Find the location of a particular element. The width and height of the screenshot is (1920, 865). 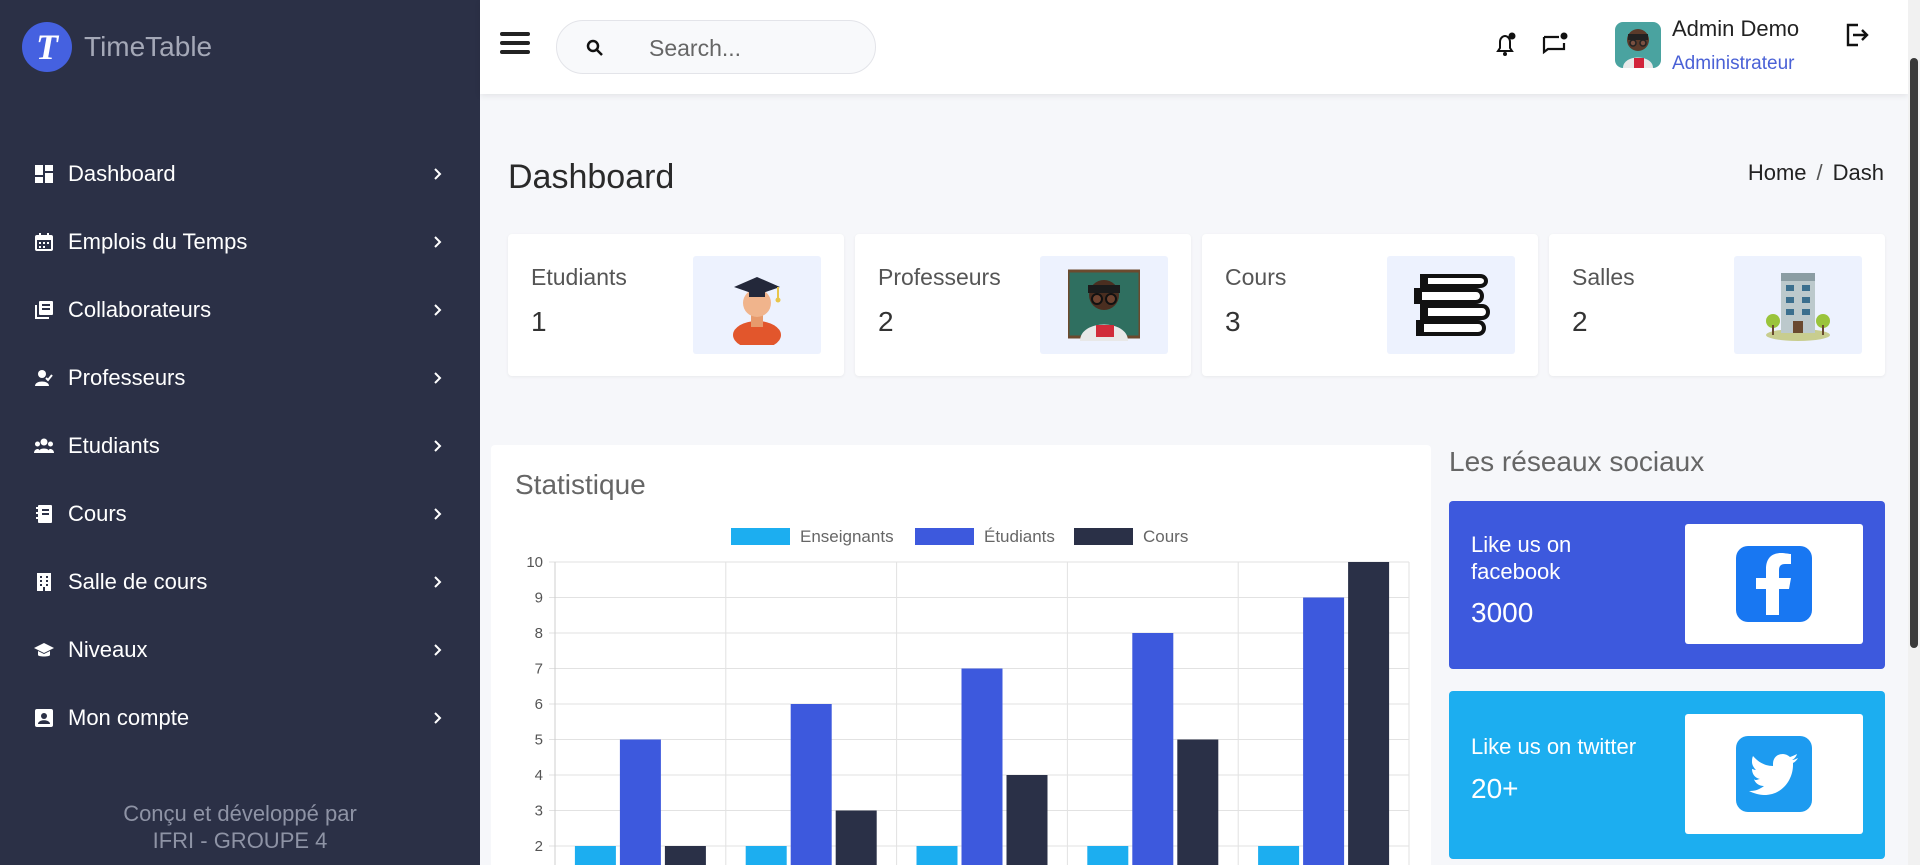

facebook-text: Like us on facebook is located at coordinates (1521, 558).